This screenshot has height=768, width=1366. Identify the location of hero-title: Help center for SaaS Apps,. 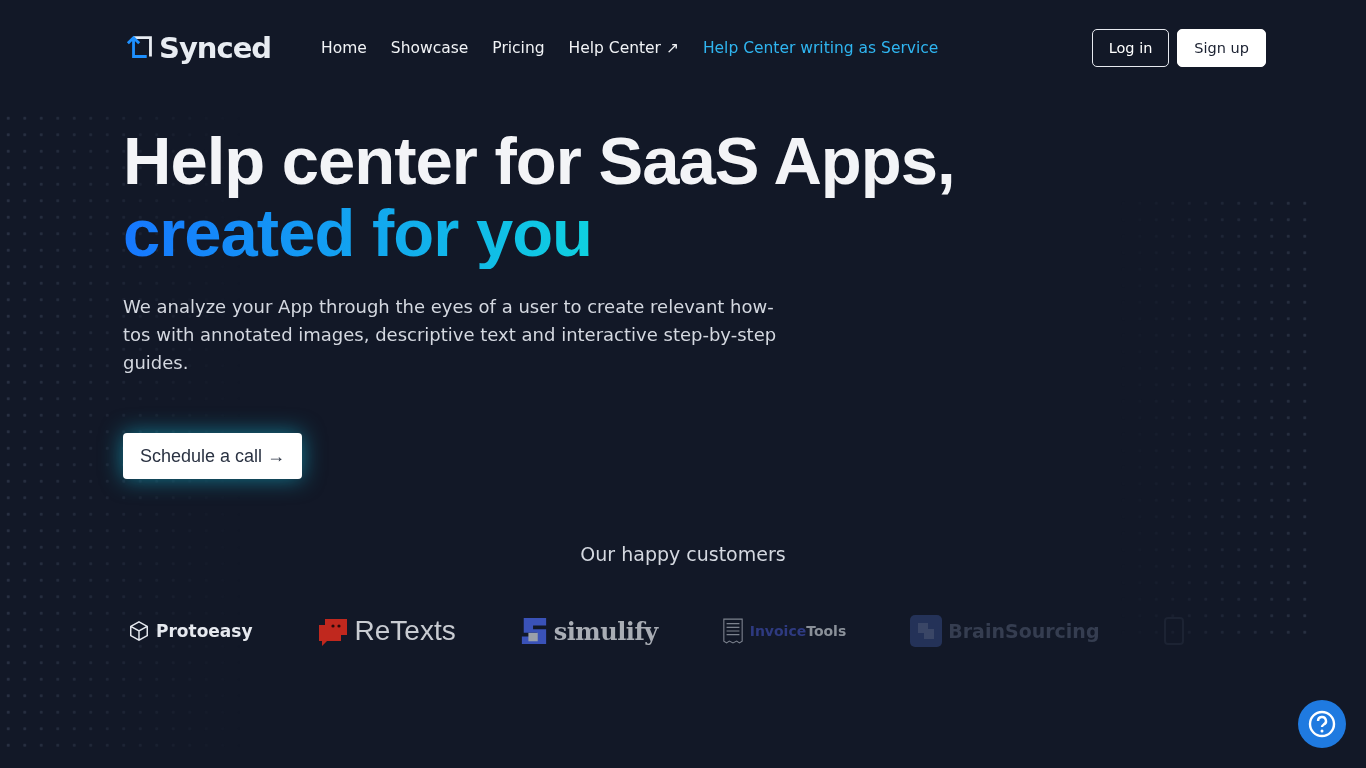
(539, 161).